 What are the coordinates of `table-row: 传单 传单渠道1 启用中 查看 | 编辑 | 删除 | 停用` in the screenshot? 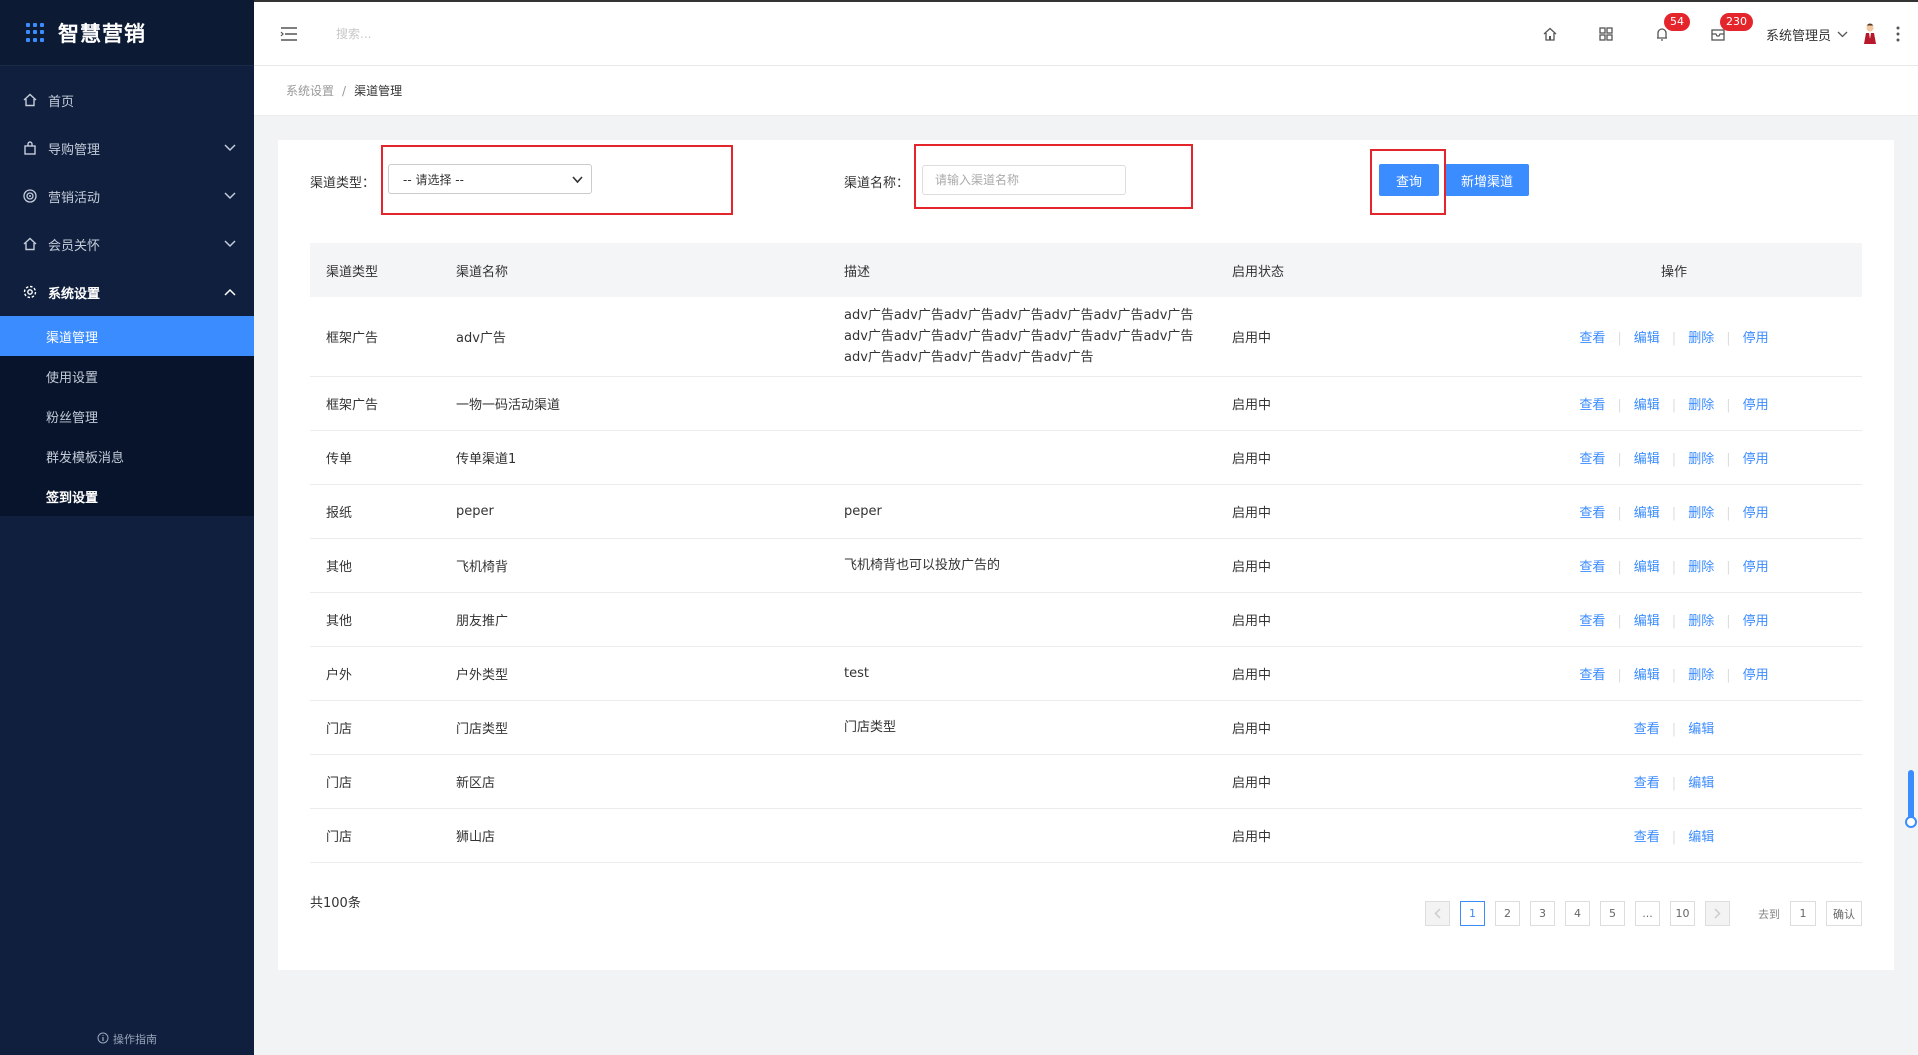 It's located at (1086, 457).